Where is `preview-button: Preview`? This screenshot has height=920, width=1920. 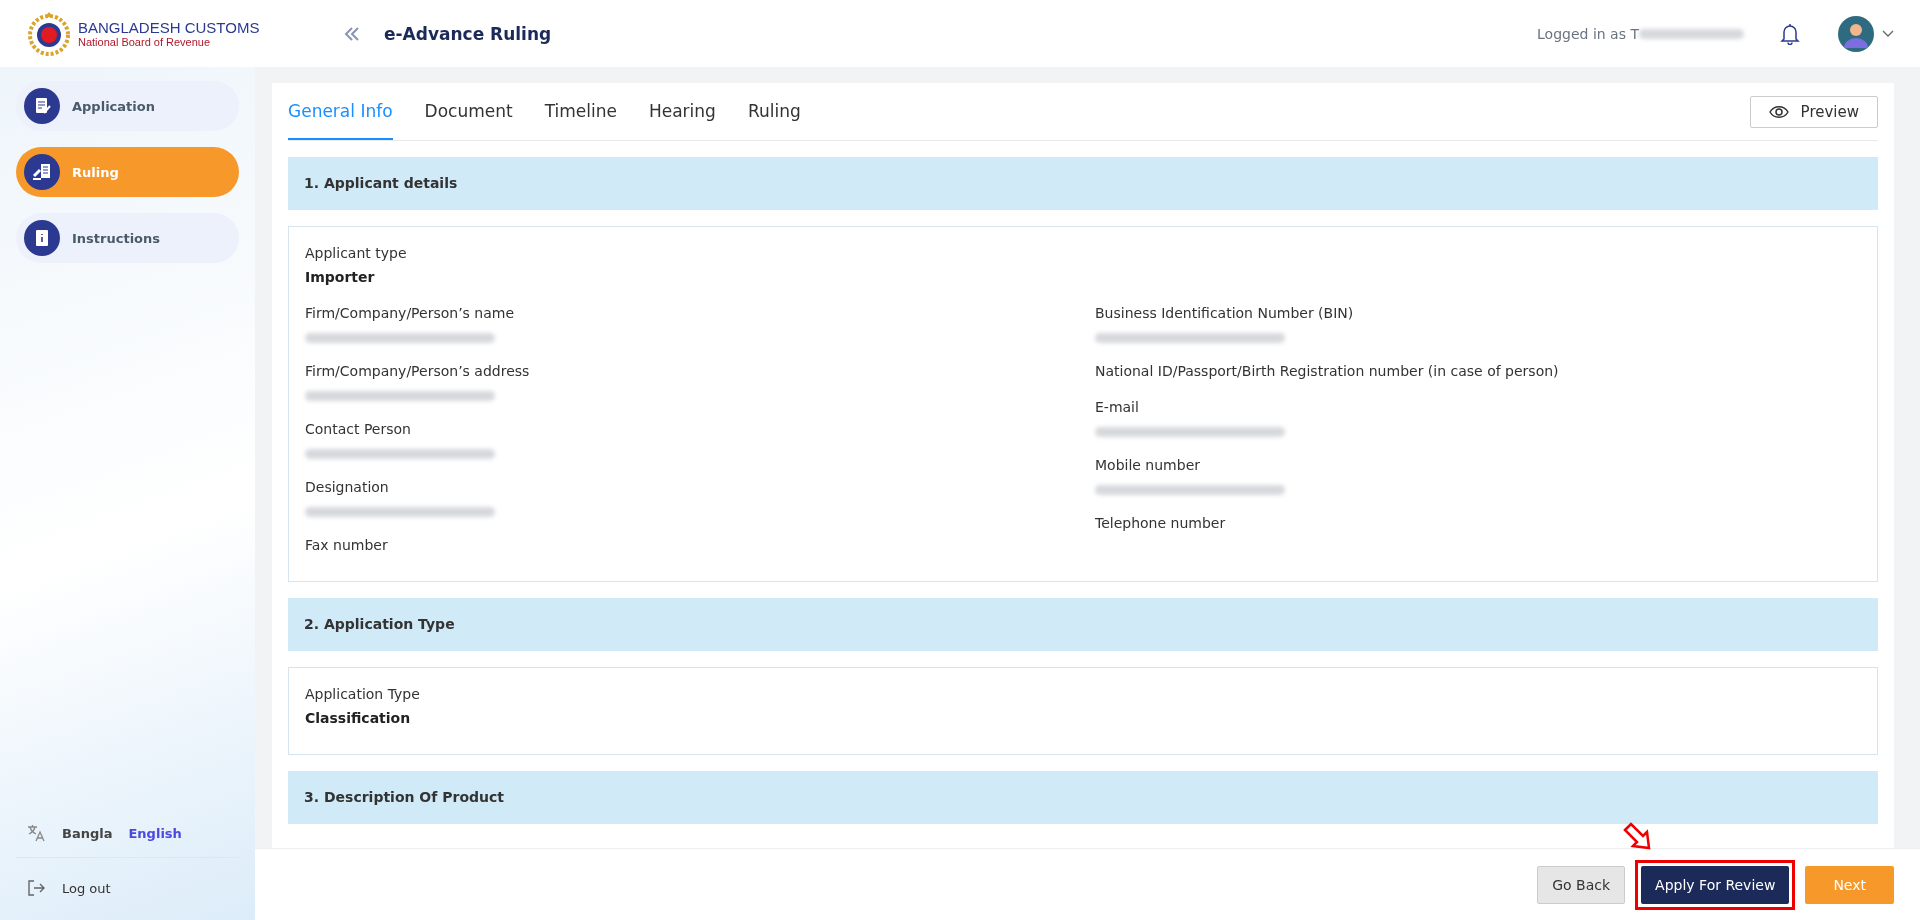
preview-button: Preview is located at coordinates (1813, 111).